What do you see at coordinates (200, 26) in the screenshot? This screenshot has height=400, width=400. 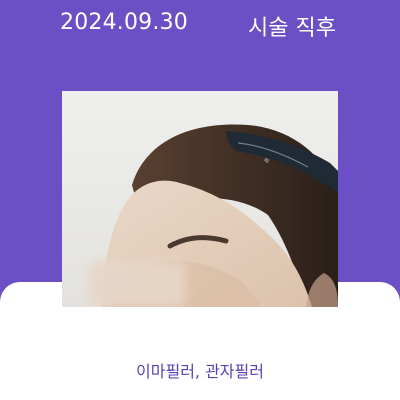 I see `header: 2024.09.30 시술 직후` at bounding box center [200, 26].